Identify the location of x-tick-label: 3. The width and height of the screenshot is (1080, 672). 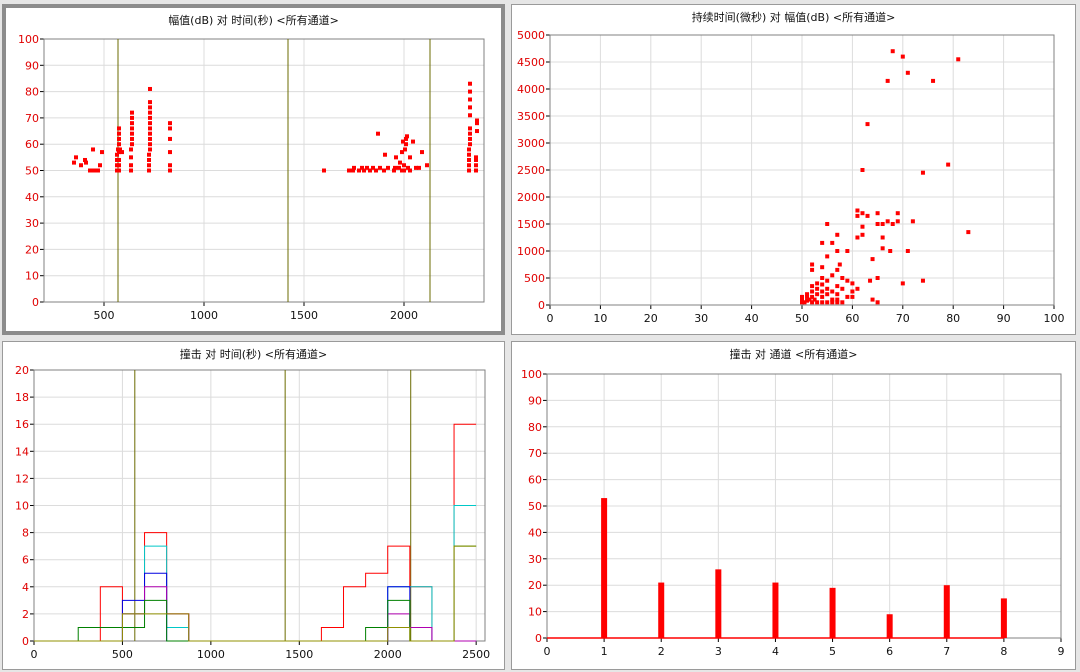
(718, 651).